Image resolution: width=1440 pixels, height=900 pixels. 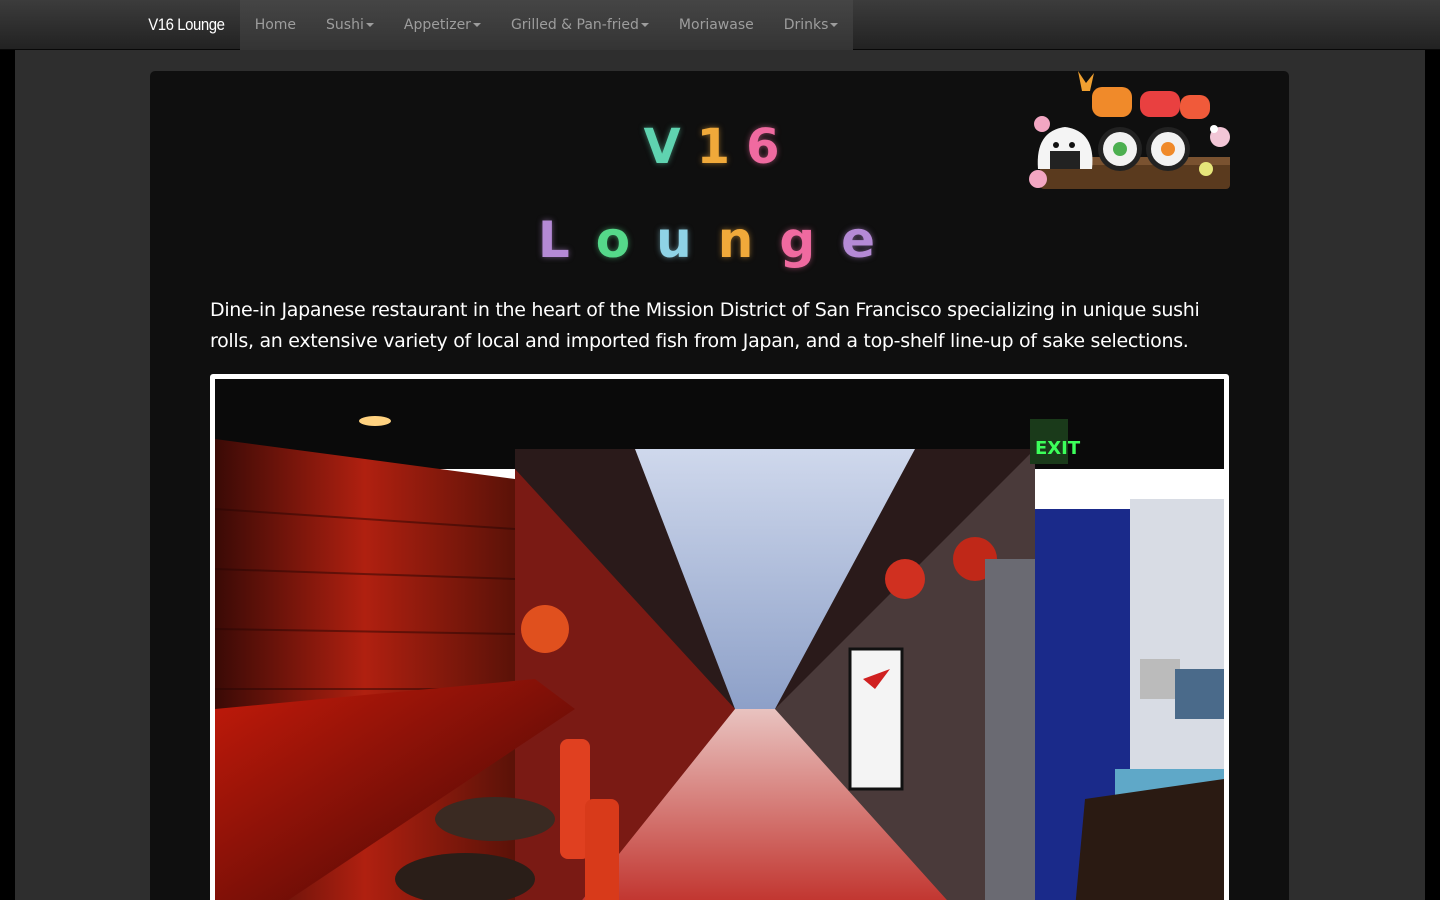 I want to click on nav-item-sushi: Sushi, so click(x=350, y=25).